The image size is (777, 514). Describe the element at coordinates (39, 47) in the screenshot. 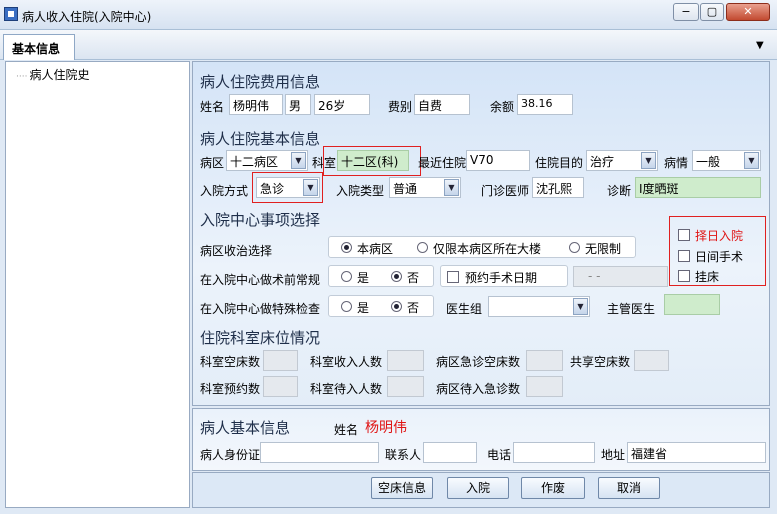

I see `tab-basic-info: 基本信息` at that location.